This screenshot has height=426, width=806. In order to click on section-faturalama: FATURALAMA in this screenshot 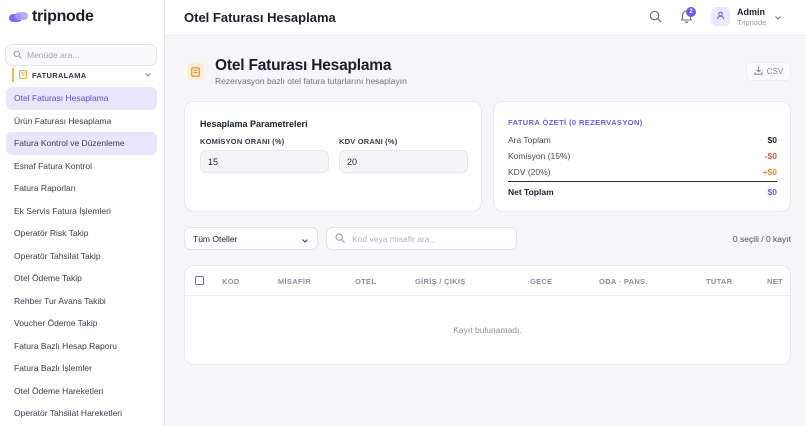, I will do `click(82, 75)`.